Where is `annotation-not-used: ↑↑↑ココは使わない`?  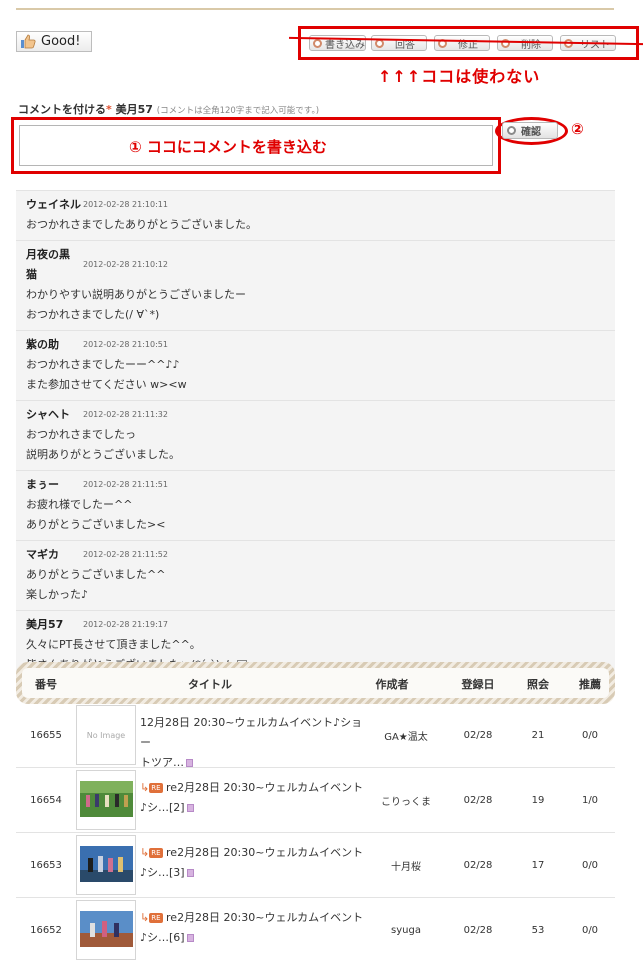
annotation-not-used: ↑↑↑ココは使わない is located at coordinates (459, 76).